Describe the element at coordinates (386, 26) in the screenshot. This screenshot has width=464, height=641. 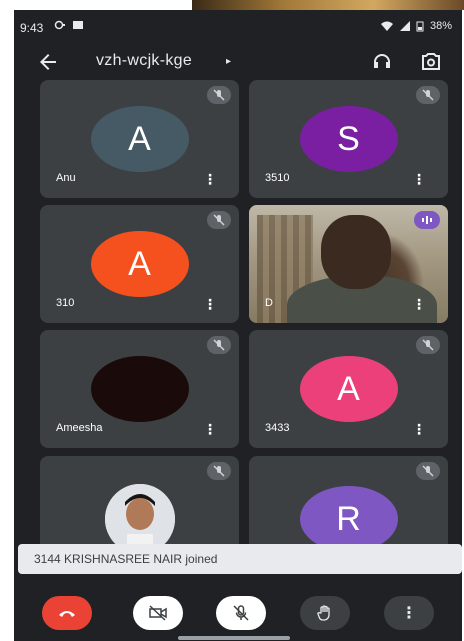
I see `wifi-icon` at that location.